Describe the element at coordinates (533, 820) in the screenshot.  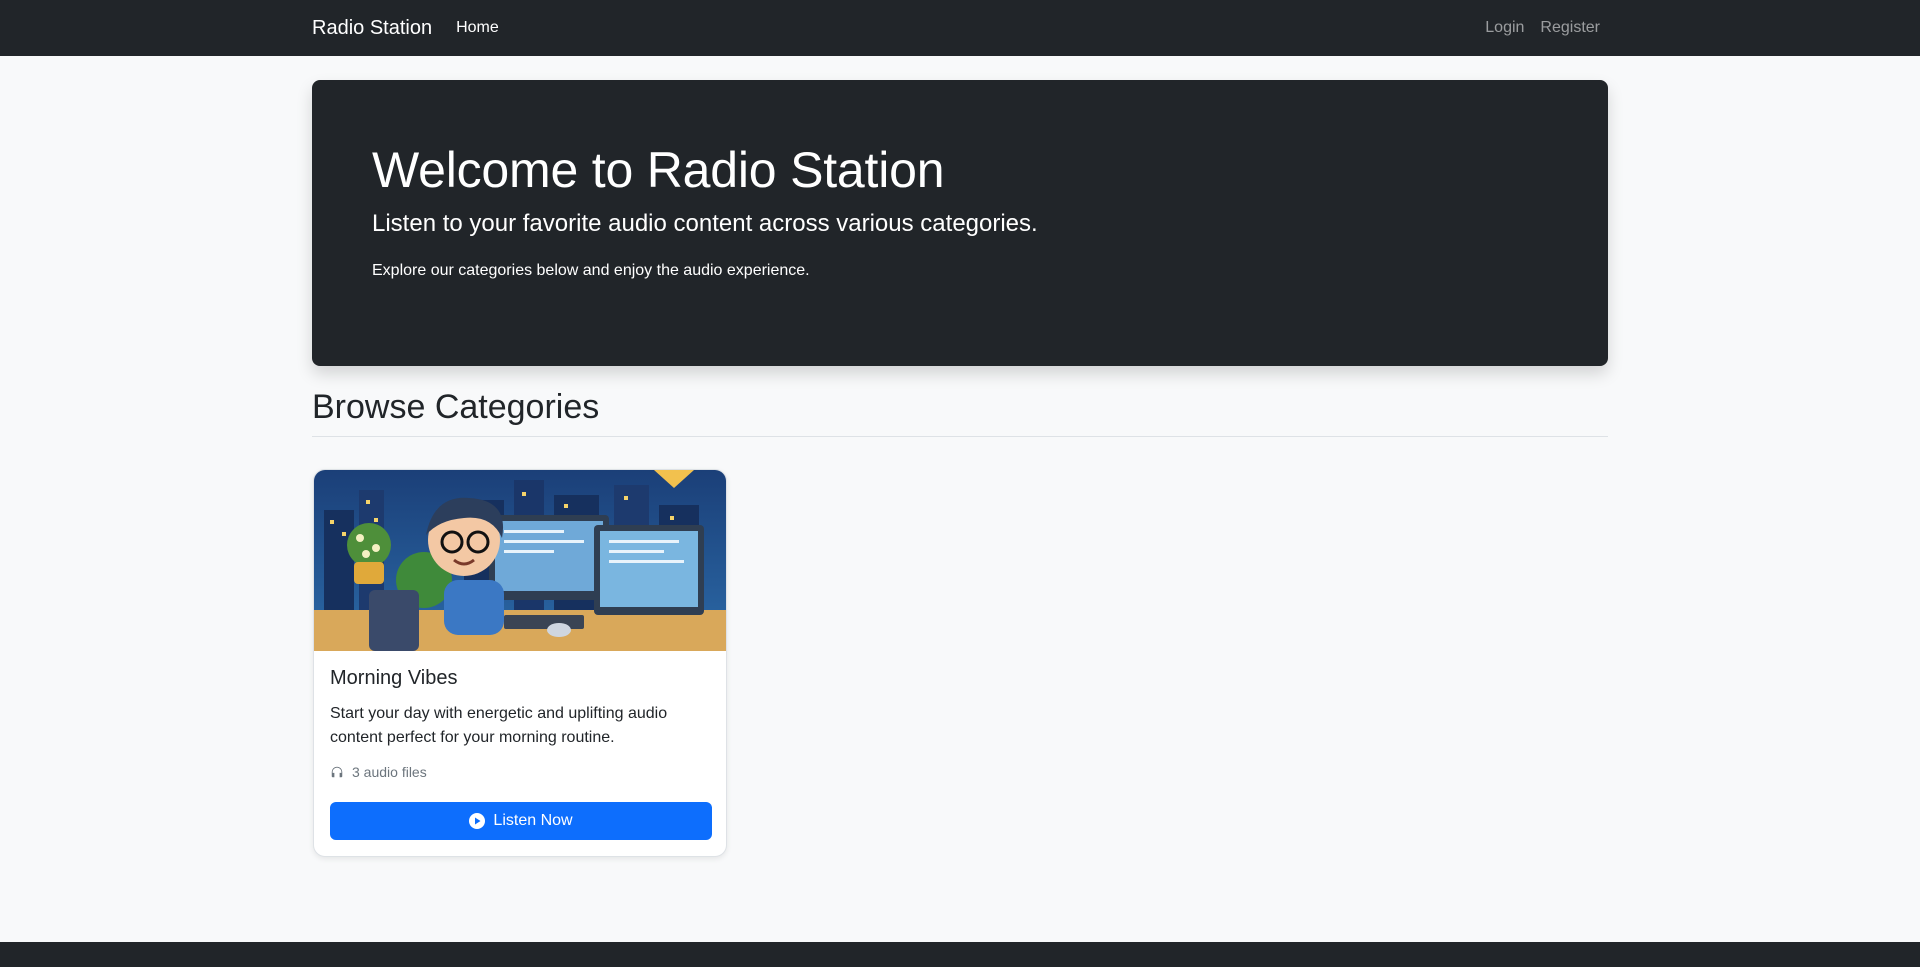
I see `listen-now-label: Listen Now` at that location.